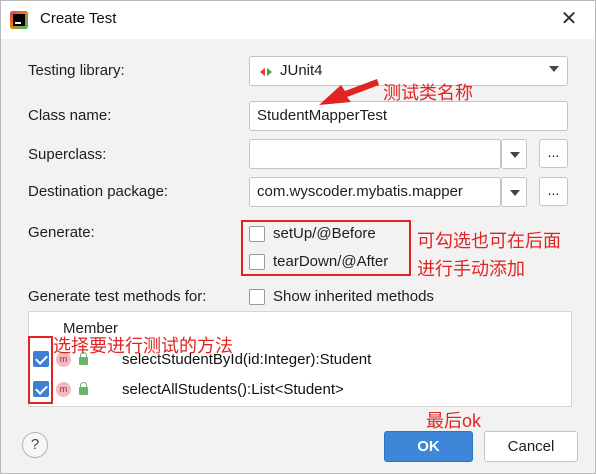 Image resolution: width=596 pixels, height=474 pixels. Describe the element at coordinates (489, 241) in the screenshot. I see `annotation-generate-line1: 可勾选也可在后面` at that location.